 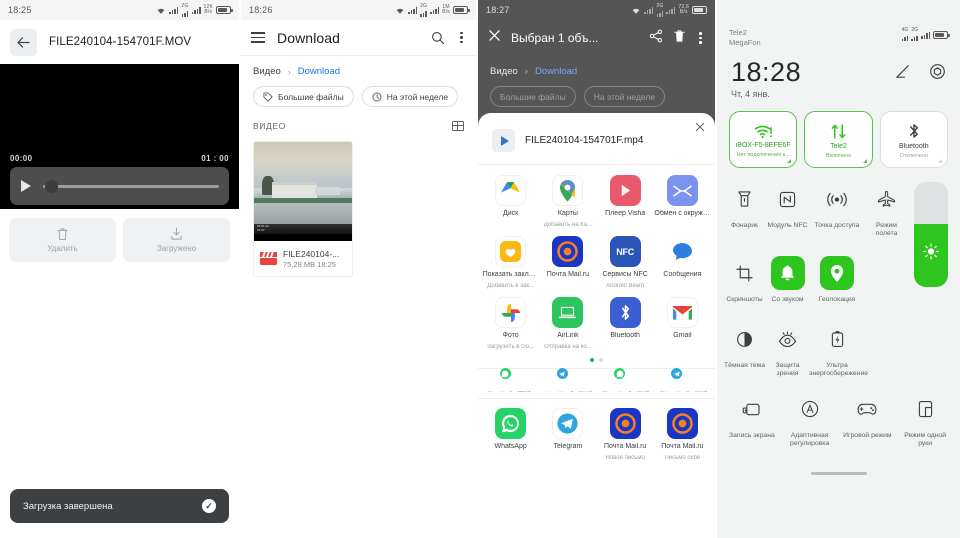 What do you see at coordinates (745, 273) in the screenshot?
I see `screenshot-icon` at bounding box center [745, 273].